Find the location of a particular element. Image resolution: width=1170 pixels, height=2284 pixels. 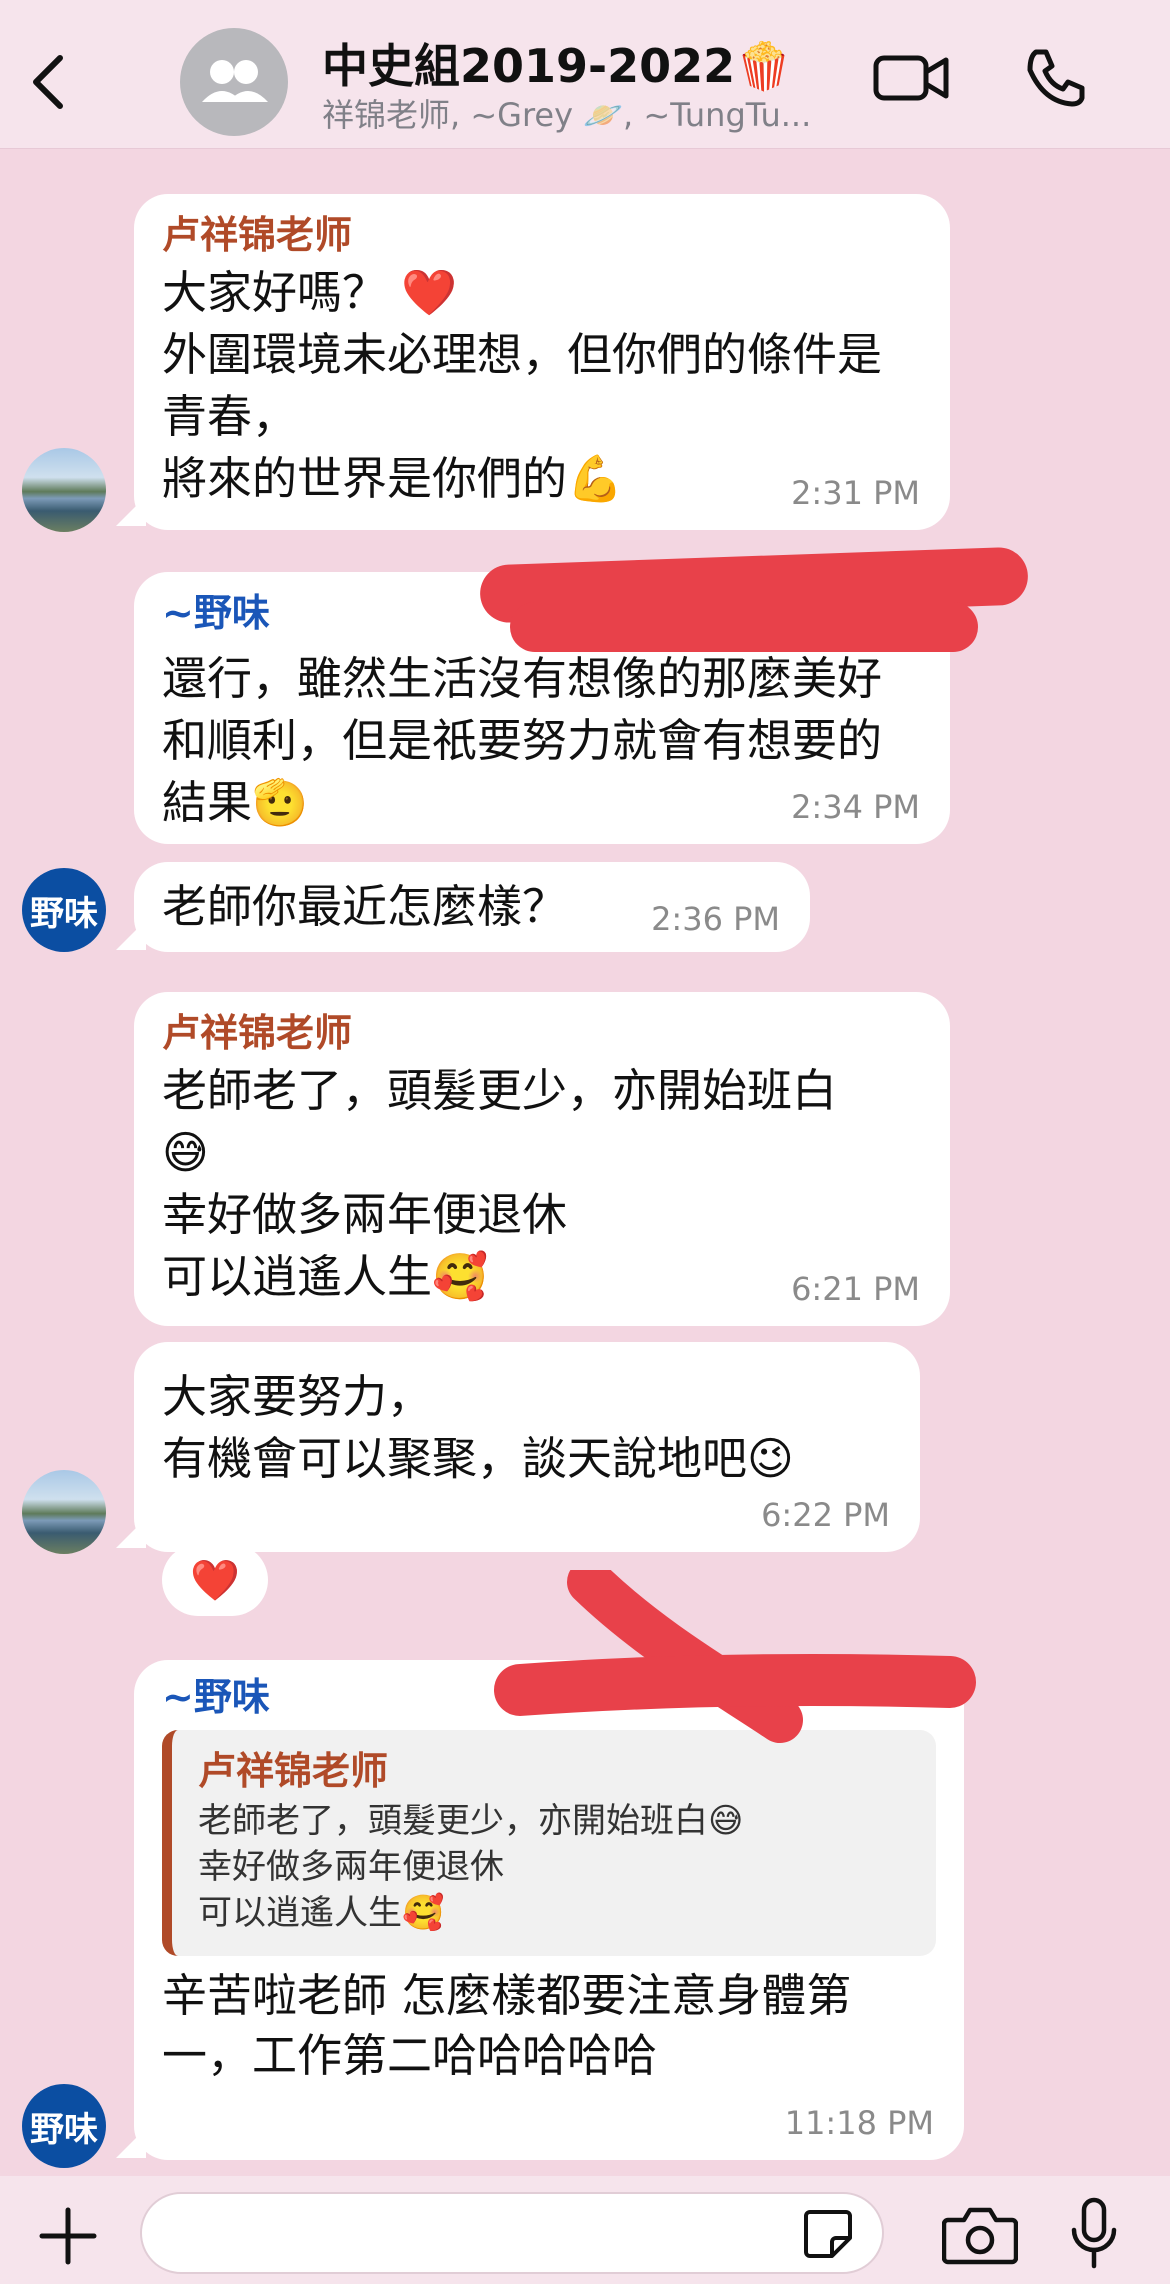

quoted-message: 卢祥锦老师 老師老了，頭髮更少，亦開始班白😅 幸好做多兩年便退休 可以逍遙人生🥰 is located at coordinates (549, 1843).